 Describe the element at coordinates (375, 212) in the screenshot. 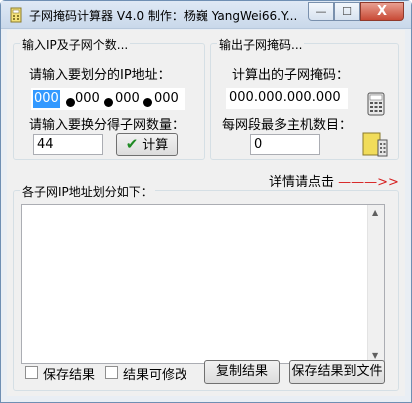

I see `scroll-up-icon: ▲` at that location.